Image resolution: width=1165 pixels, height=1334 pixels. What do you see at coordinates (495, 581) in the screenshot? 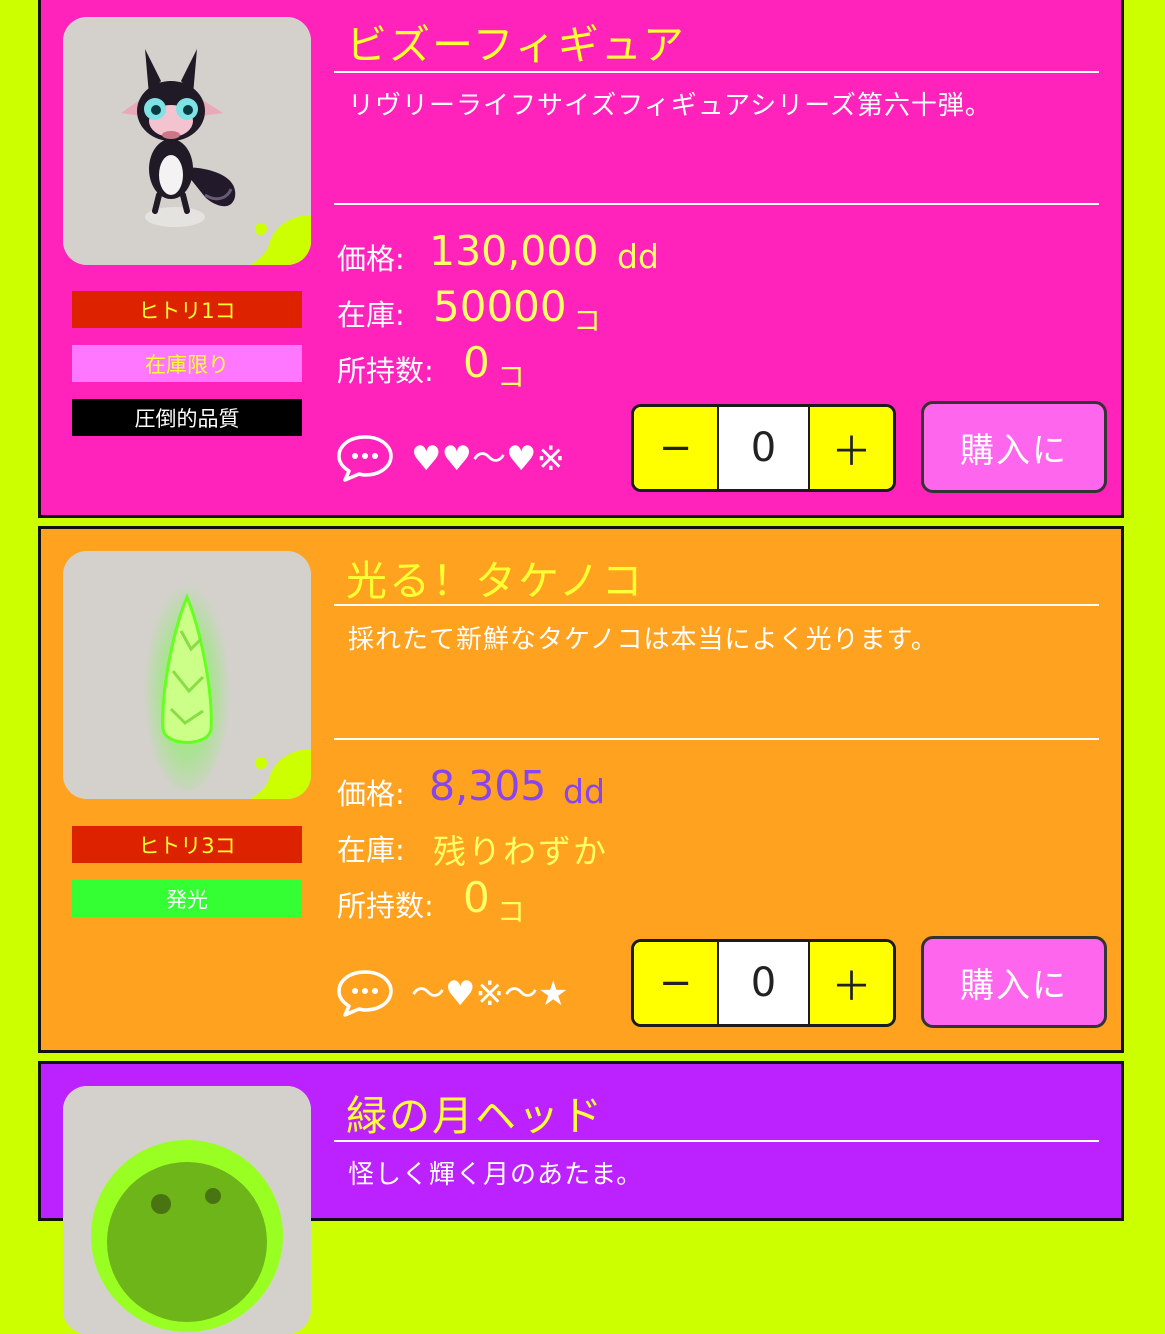
I see `product-title: 光る！タケノコ` at bounding box center [495, 581].